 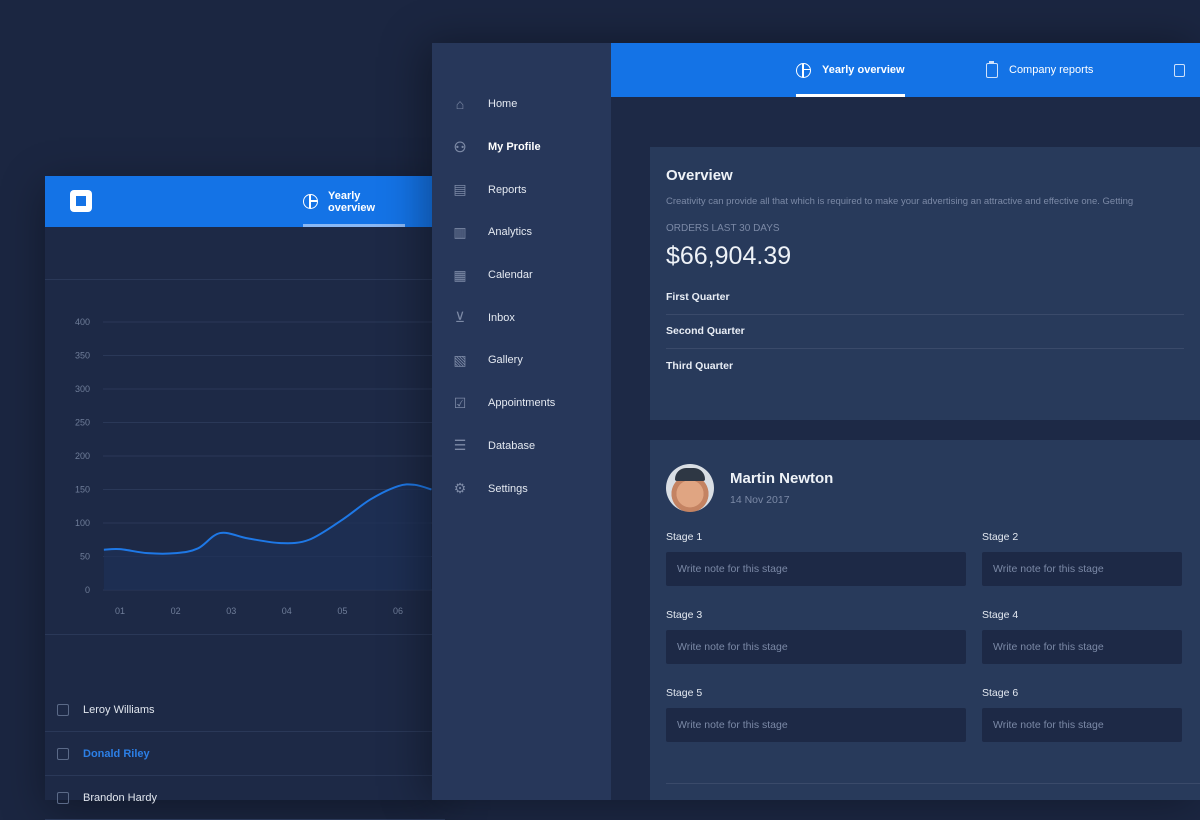 I want to click on appointments-icon: ☑, so click(x=460, y=402).